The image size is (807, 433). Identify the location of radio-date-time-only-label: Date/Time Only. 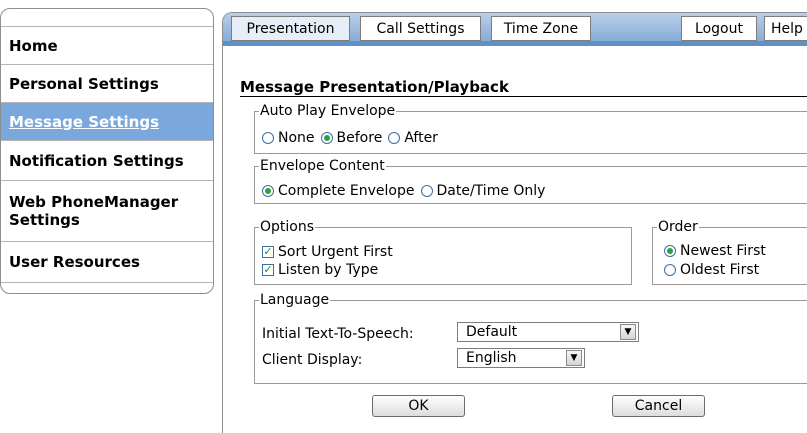
(491, 191).